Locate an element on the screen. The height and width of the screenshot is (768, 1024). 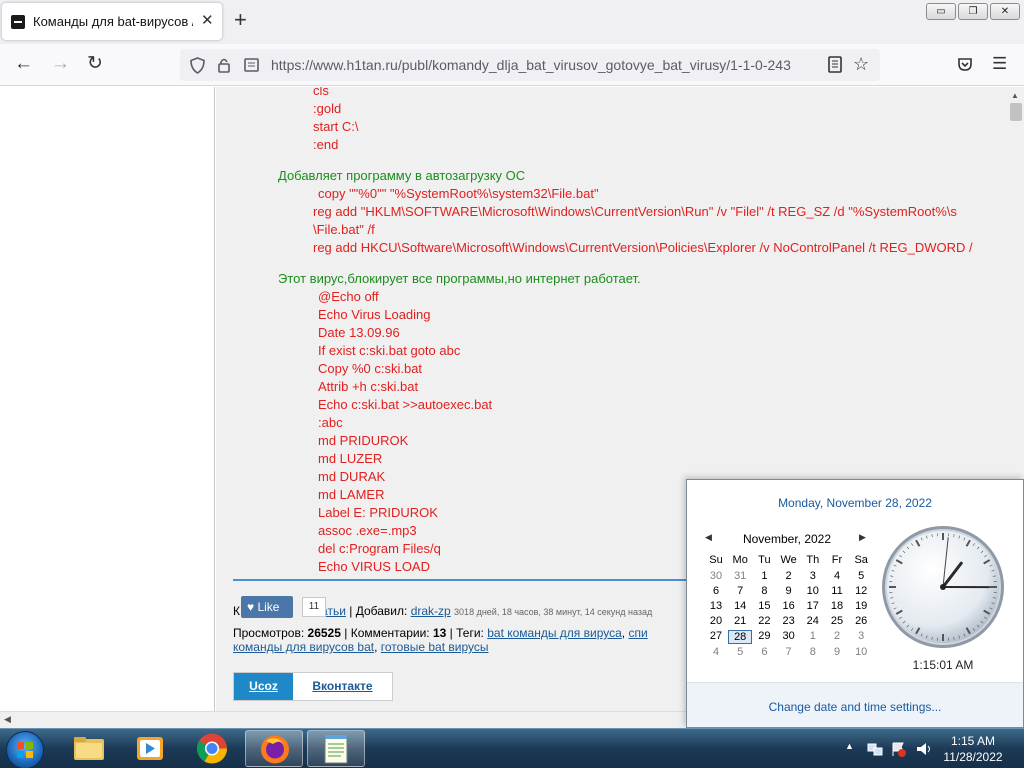
media-player-taskbar-button is located at coordinates (150, 748).